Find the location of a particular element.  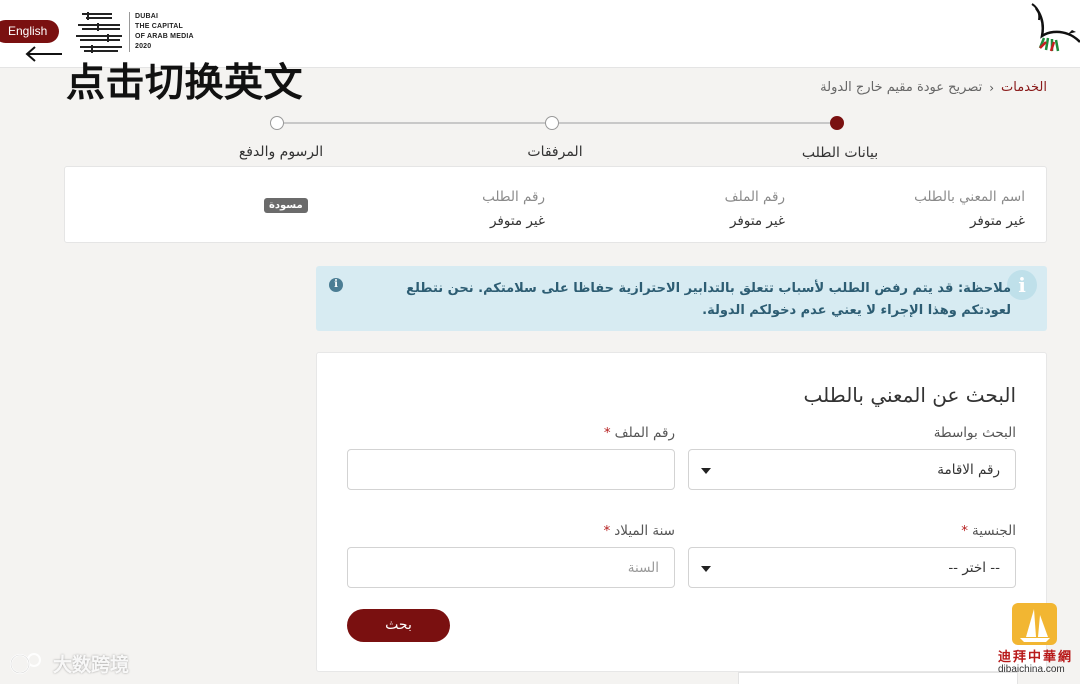

step-2-indicator is located at coordinates (552, 123).